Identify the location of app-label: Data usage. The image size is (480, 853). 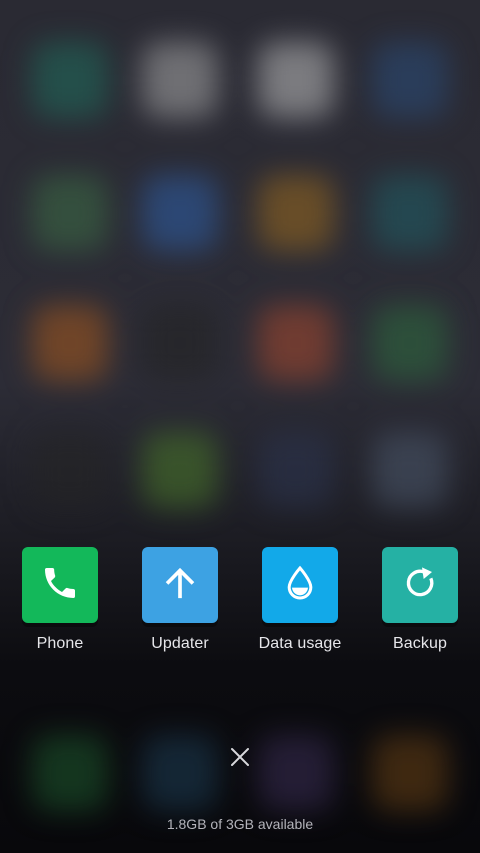
(300, 643).